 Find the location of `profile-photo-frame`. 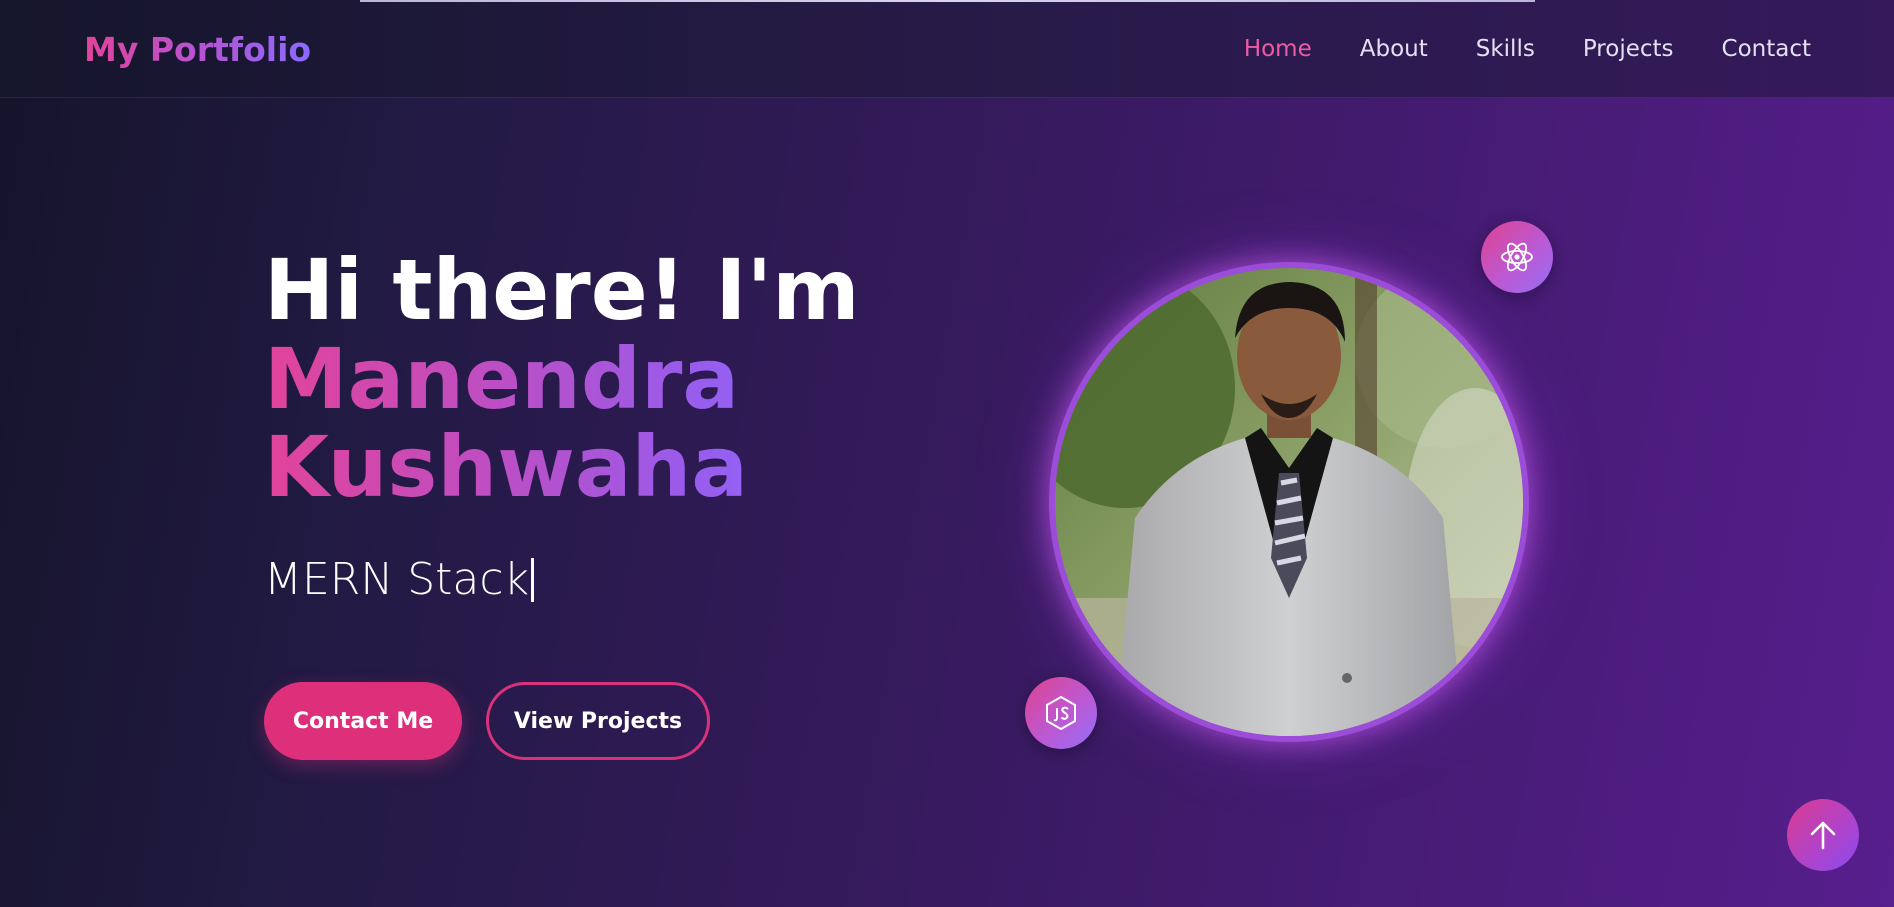

profile-photo-frame is located at coordinates (1289, 502).